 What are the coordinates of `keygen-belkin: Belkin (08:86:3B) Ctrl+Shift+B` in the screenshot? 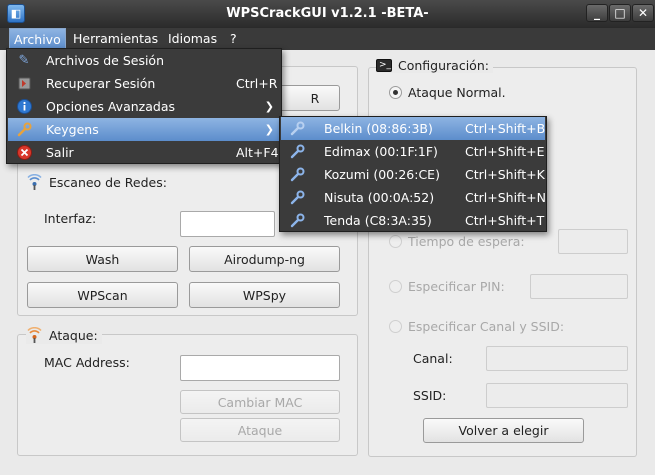 It's located at (413, 128).